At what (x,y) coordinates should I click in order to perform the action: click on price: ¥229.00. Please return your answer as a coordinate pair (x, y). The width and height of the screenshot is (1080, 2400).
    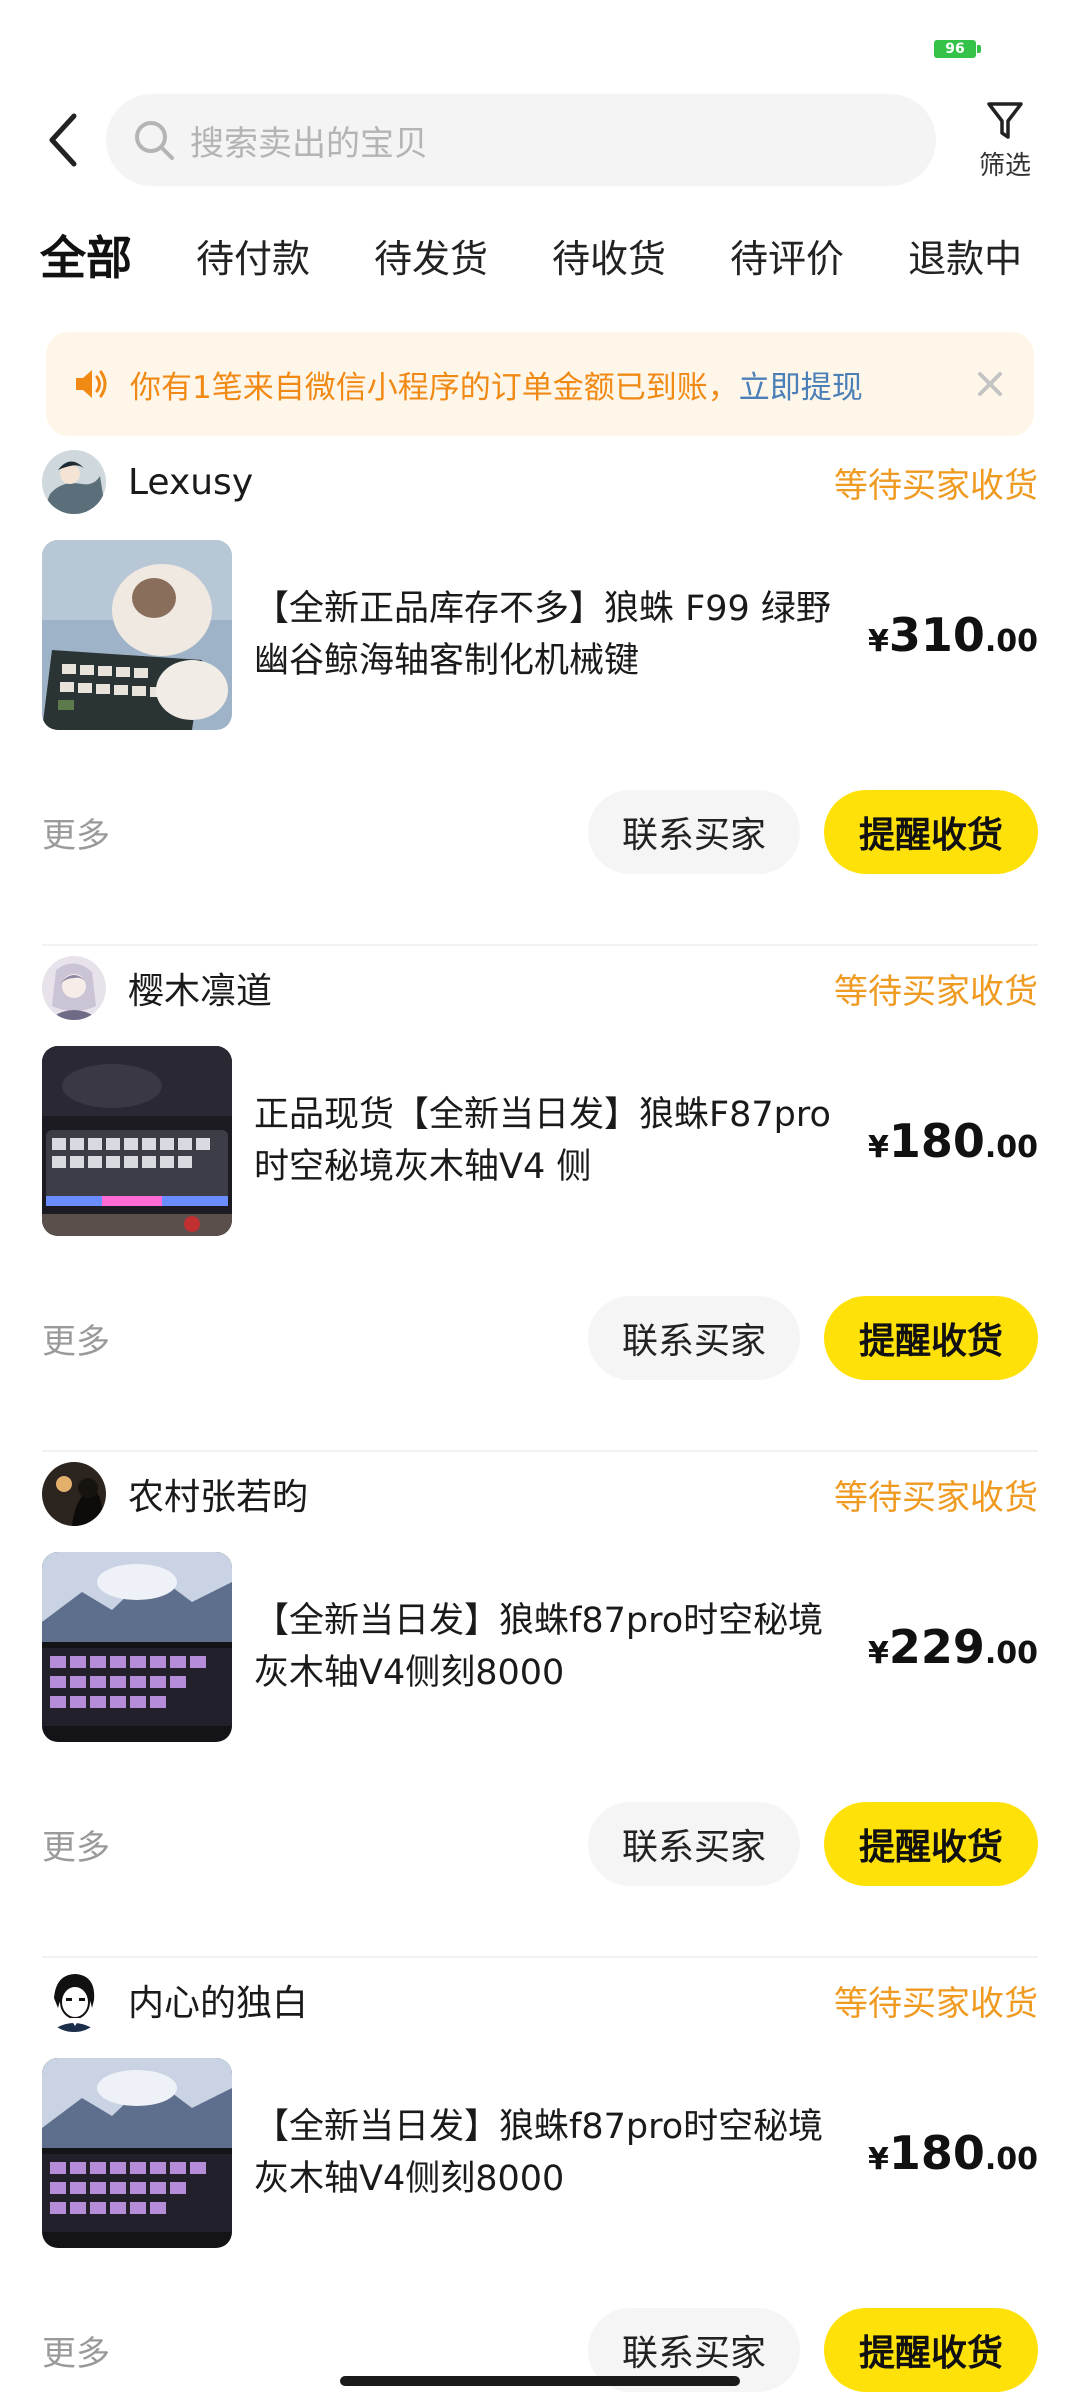
    Looking at the image, I should click on (952, 1647).